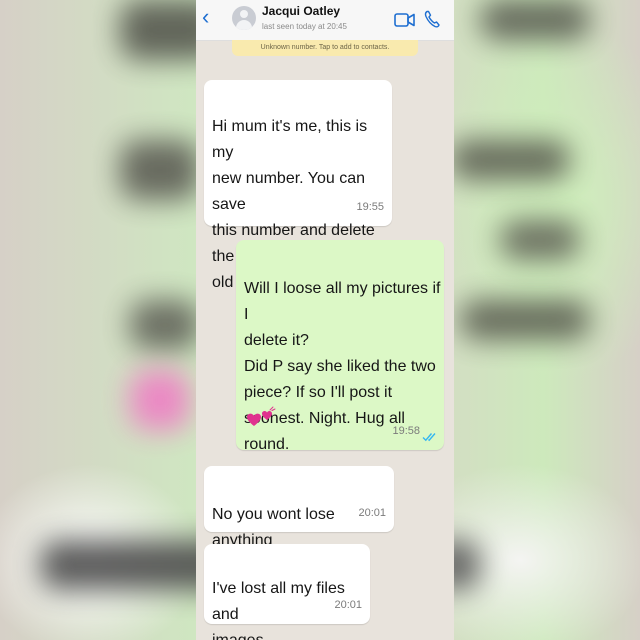 This screenshot has height=640, width=640. Describe the element at coordinates (261, 416) in the screenshot. I see `two-hearts-icon` at that location.